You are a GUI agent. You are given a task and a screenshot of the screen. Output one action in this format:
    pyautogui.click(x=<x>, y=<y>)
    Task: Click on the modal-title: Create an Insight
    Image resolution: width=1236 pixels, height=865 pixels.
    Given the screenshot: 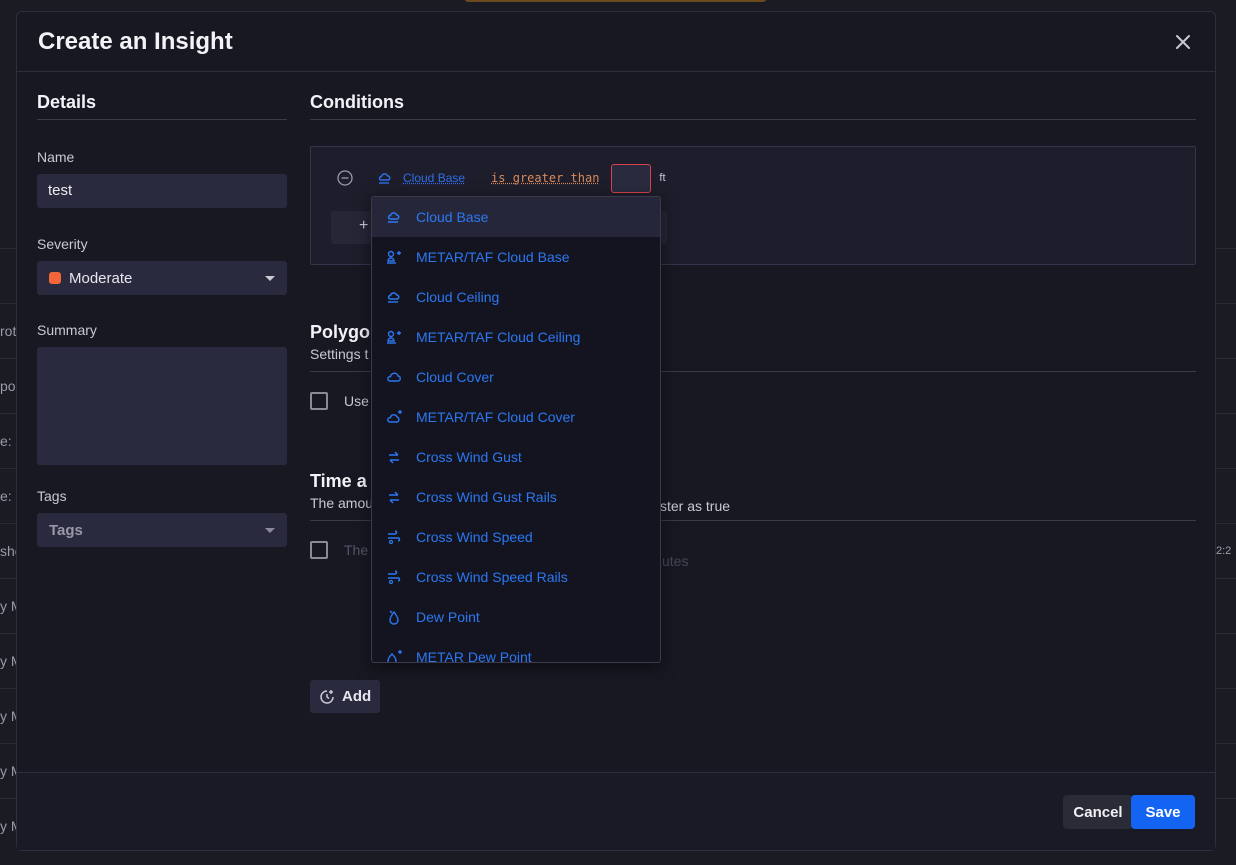 What is the action you would take?
    pyautogui.click(x=135, y=41)
    